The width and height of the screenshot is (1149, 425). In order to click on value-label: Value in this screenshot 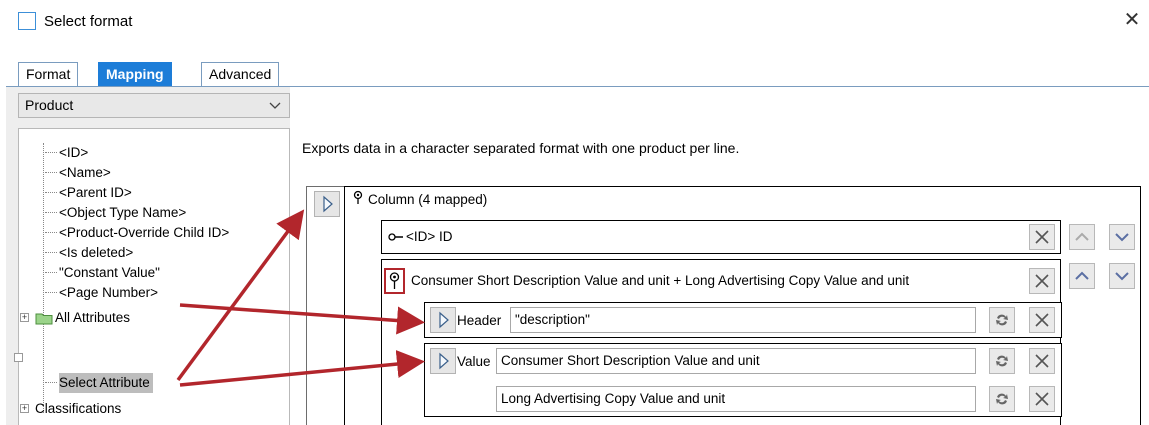, I will do `click(474, 361)`.